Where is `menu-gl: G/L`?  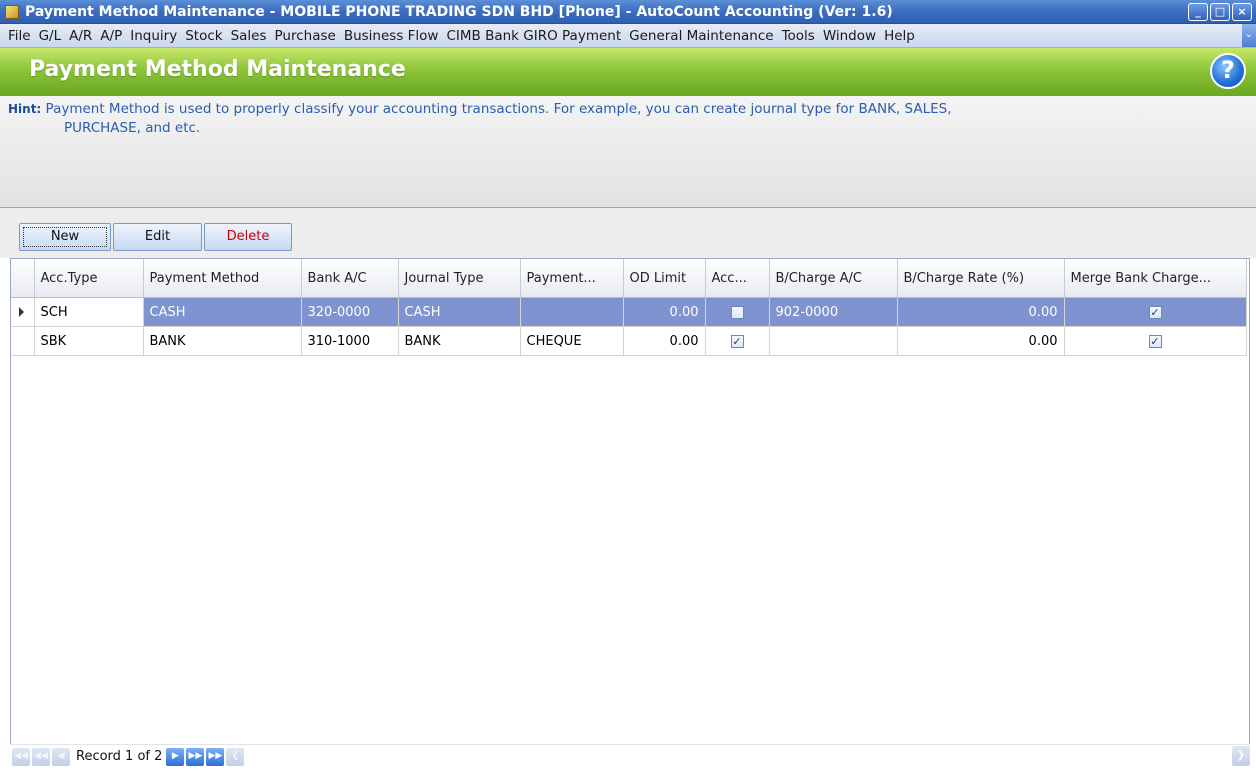 menu-gl: G/L is located at coordinates (50, 36).